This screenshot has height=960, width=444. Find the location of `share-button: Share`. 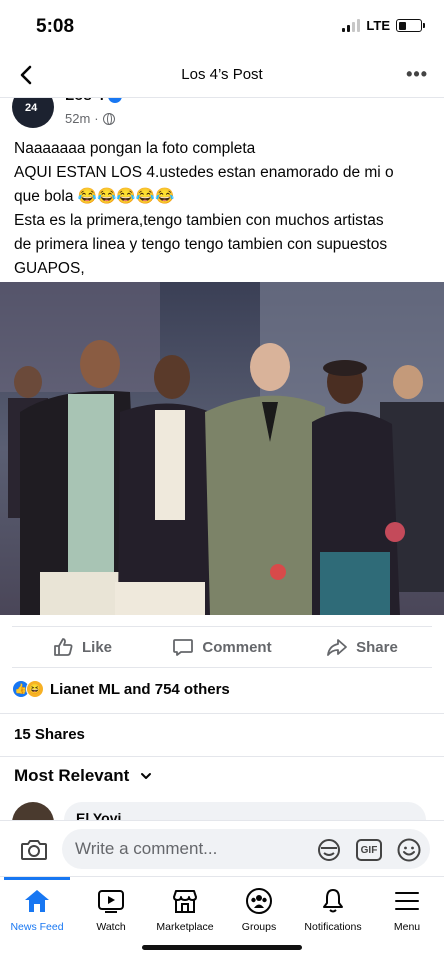

share-button: Share is located at coordinates (362, 647).